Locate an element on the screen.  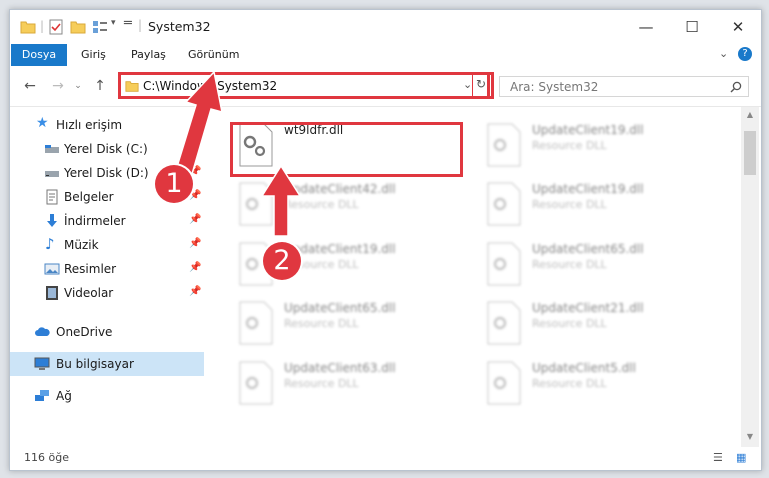
minimize-button: — is located at coordinates (646, 27).